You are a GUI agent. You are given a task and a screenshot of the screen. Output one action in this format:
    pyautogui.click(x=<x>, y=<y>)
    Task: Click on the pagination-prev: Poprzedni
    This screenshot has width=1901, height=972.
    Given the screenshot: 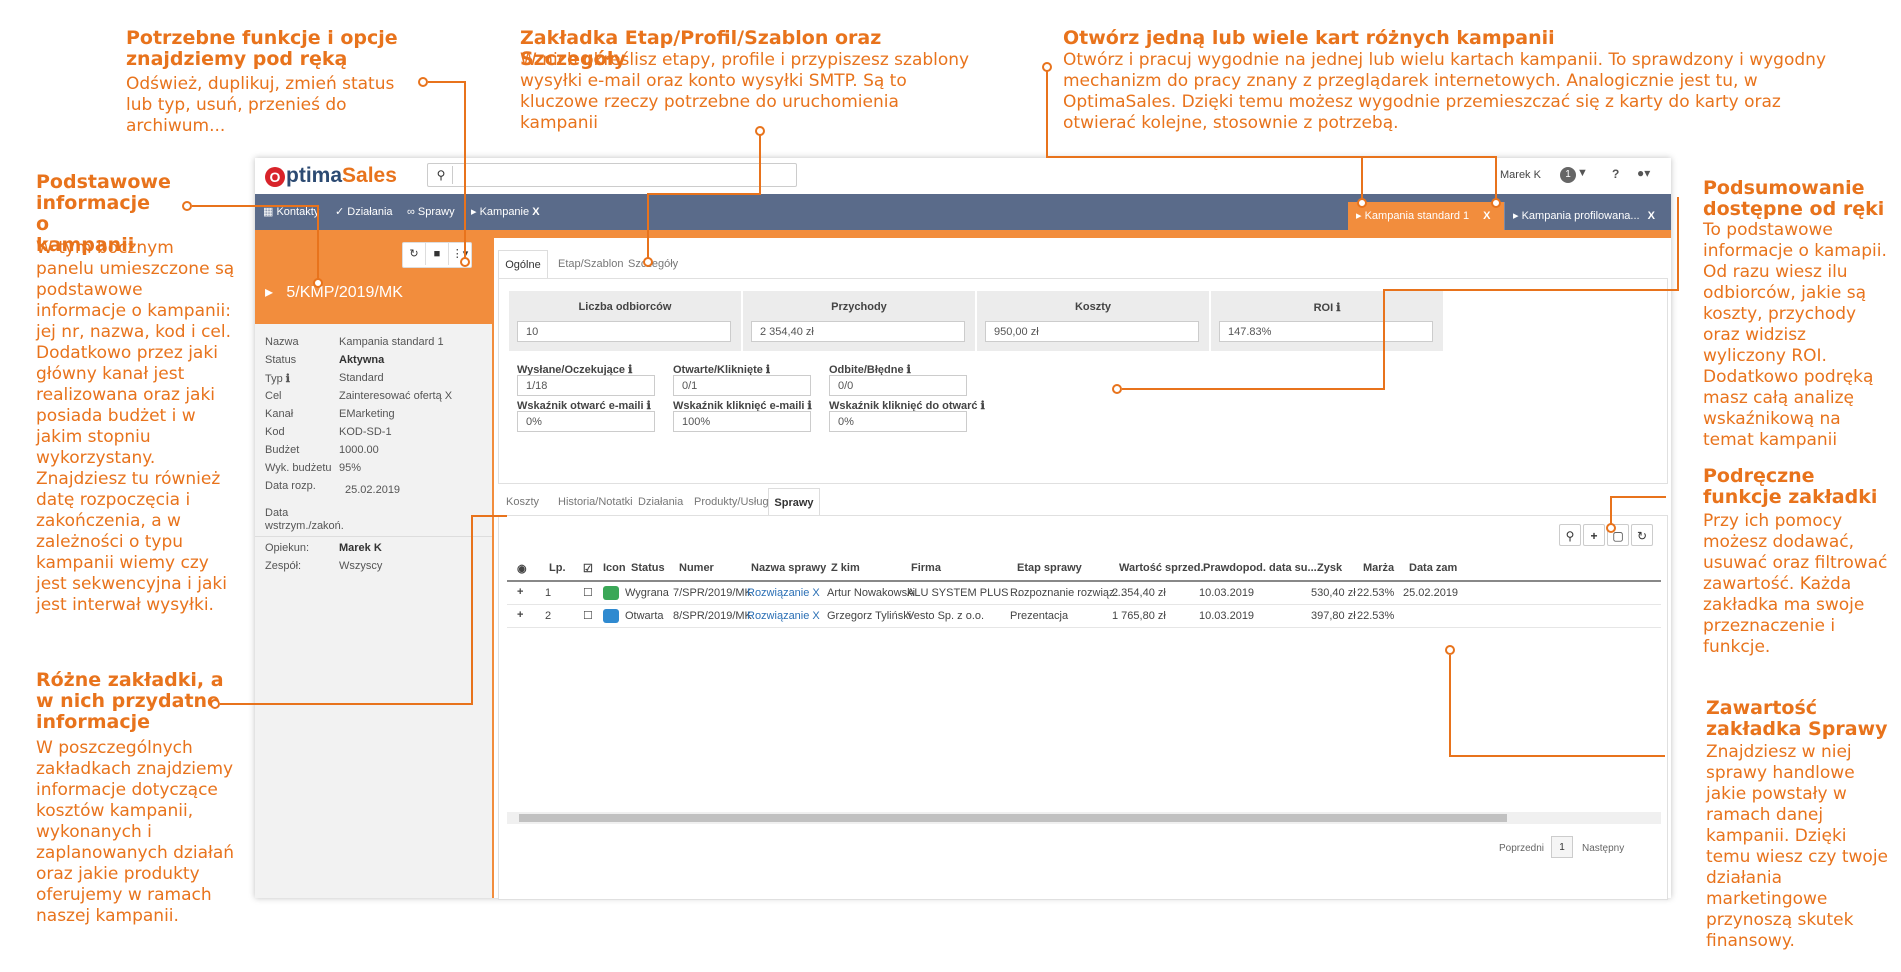 What is the action you would take?
    pyautogui.click(x=1521, y=848)
    